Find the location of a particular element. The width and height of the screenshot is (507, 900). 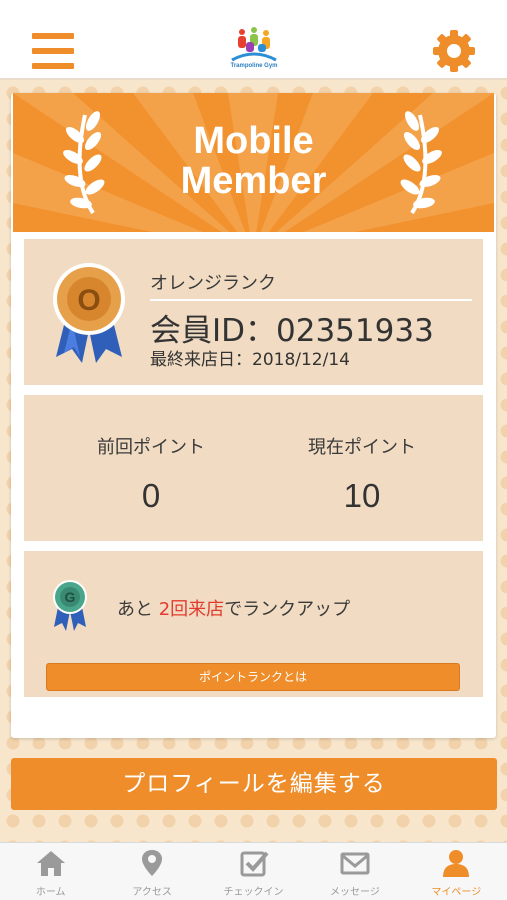

tab-message: メッセージ is located at coordinates (354, 871).